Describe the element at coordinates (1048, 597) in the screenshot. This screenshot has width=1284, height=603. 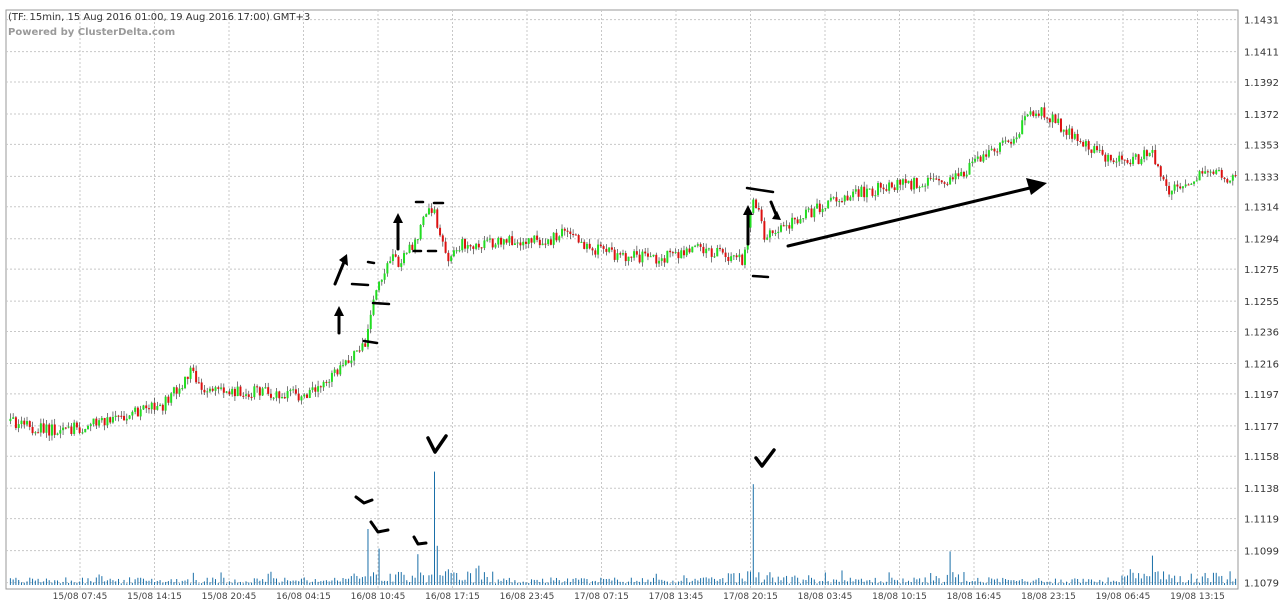
I see `x-tick-label: 18/08 23:15` at that location.